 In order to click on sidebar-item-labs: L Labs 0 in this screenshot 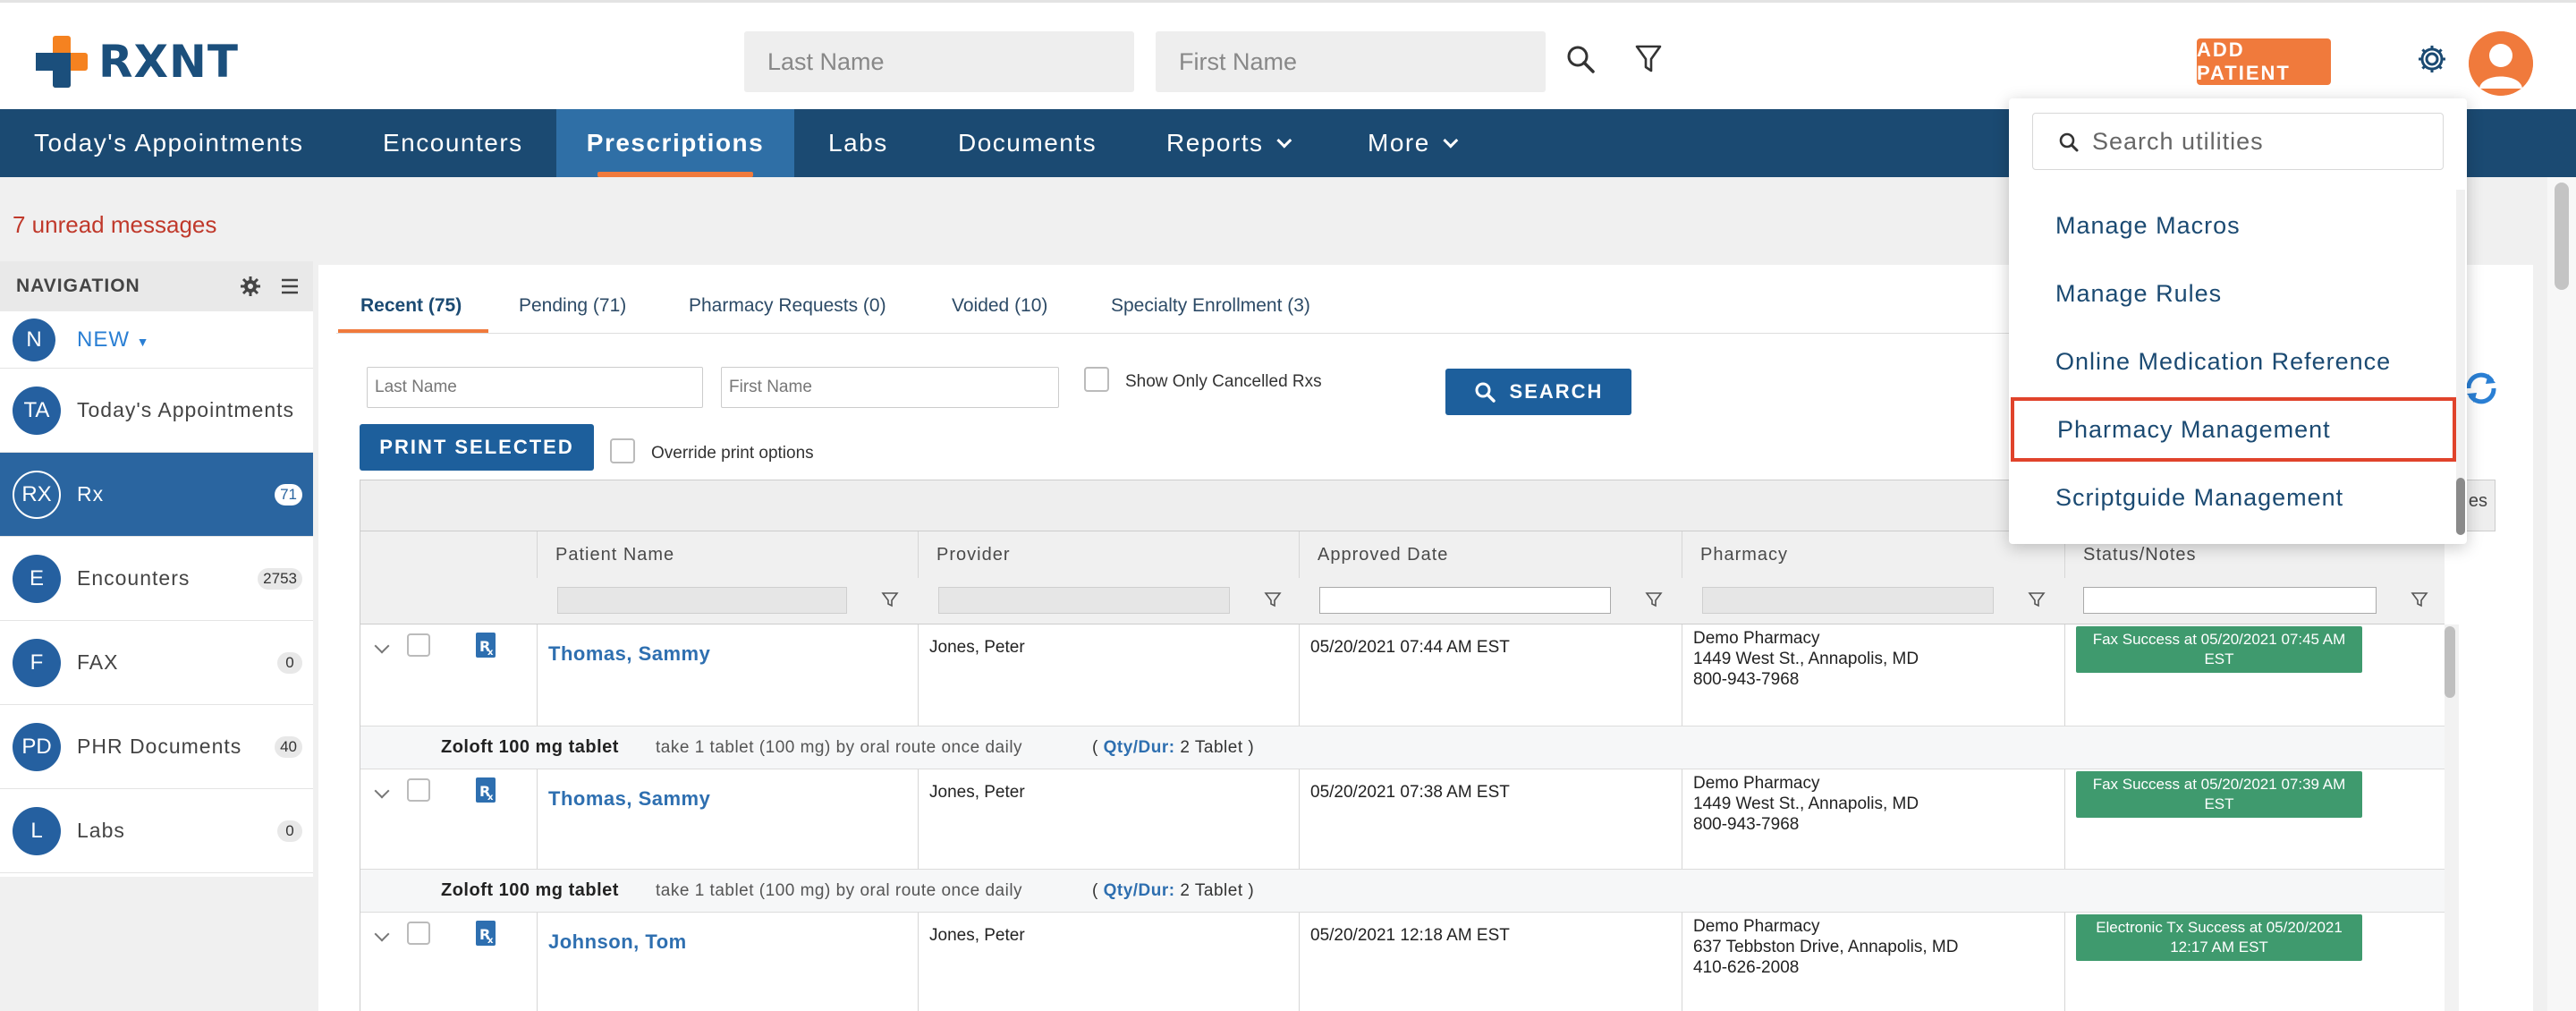, I will do `click(156, 831)`.